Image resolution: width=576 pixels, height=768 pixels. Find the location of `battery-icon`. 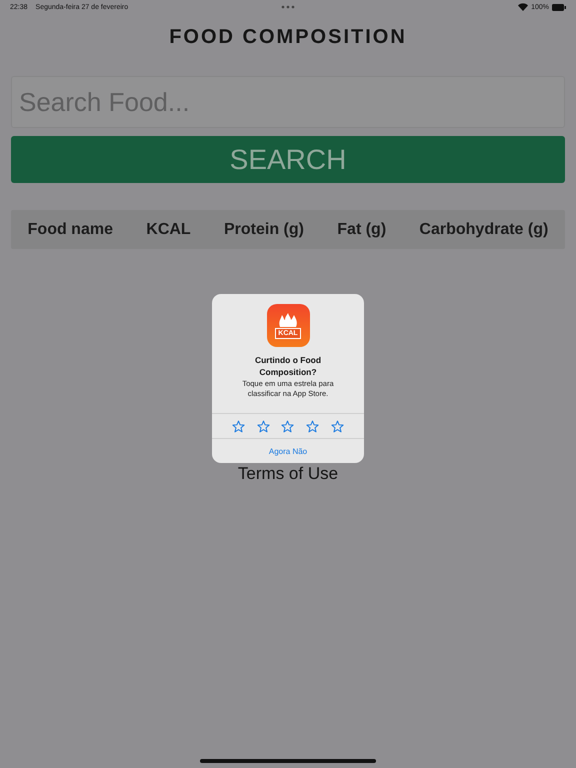

battery-icon is located at coordinates (559, 7).